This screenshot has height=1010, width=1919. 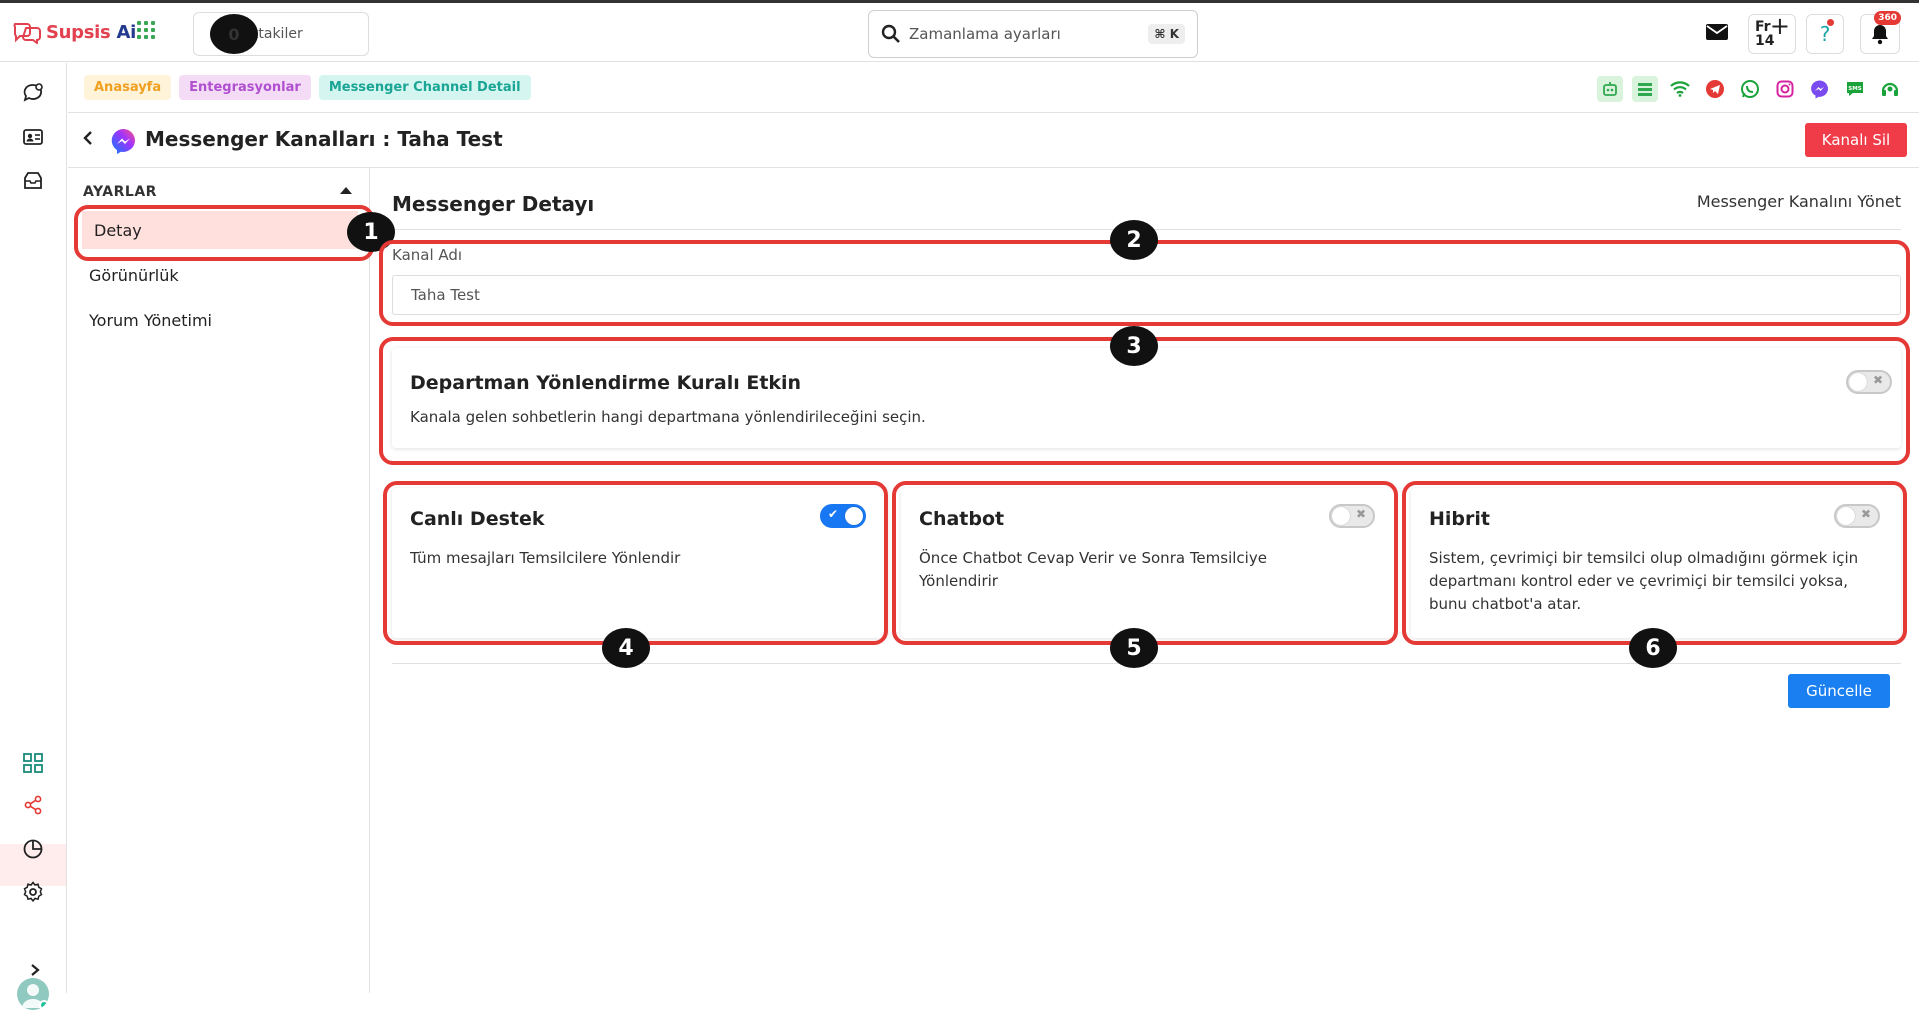 What do you see at coordinates (88, 140) in the screenshot?
I see `back-icon` at bounding box center [88, 140].